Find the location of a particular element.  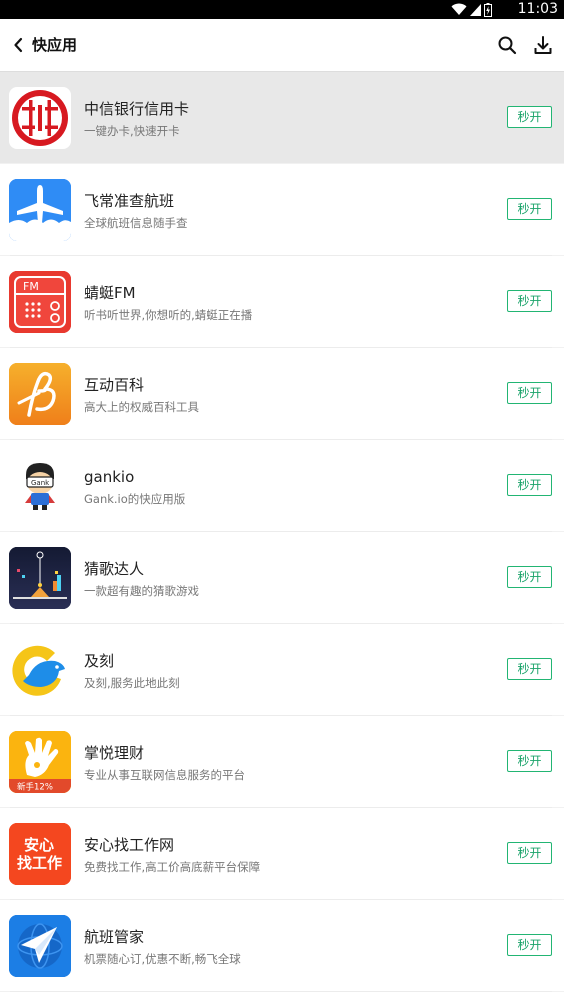

app-row: 及刻 及刻,服务此地此刻 秒开 is located at coordinates (282, 670).